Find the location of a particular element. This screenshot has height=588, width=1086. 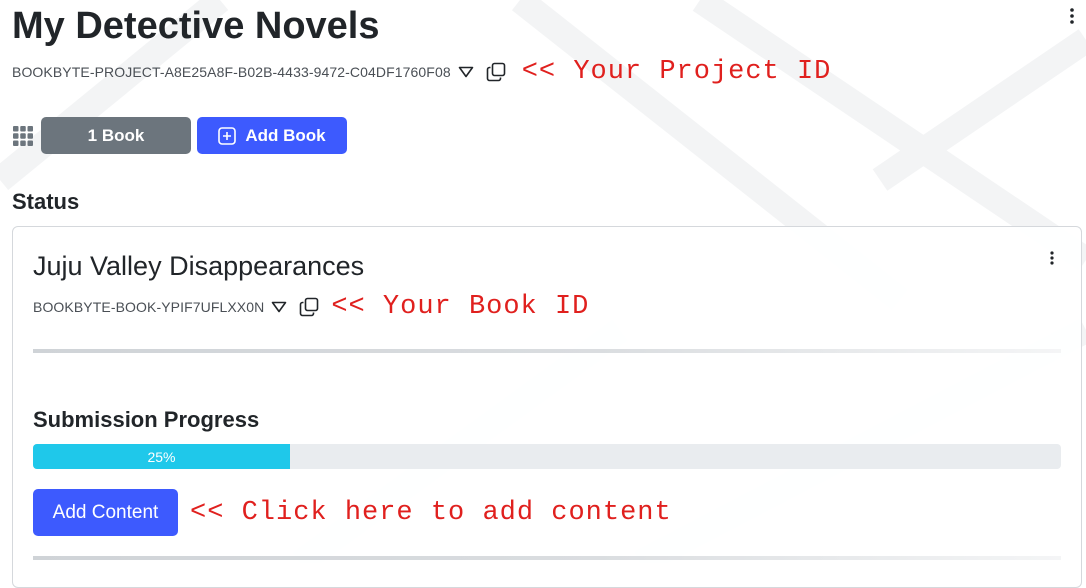

book-count-button: 1 Book is located at coordinates (116, 135).